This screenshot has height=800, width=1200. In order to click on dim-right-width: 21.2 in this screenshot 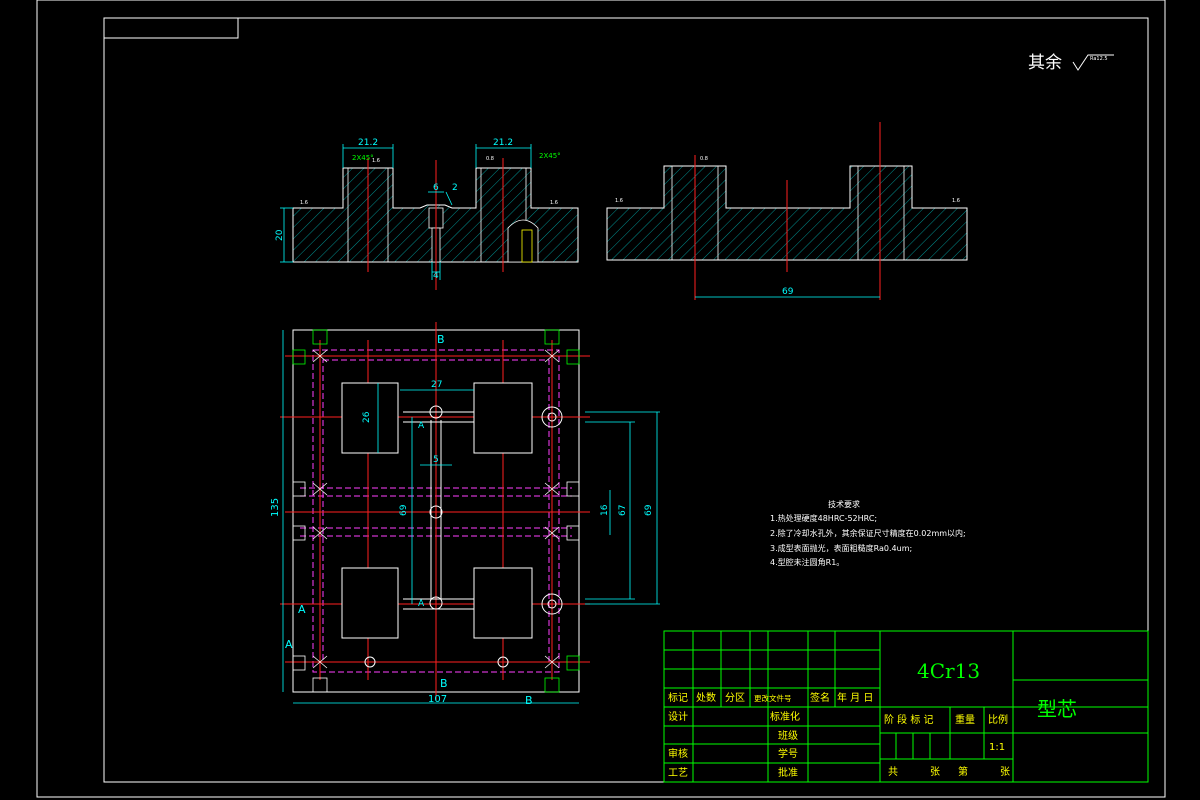, I will do `click(503, 143)`.